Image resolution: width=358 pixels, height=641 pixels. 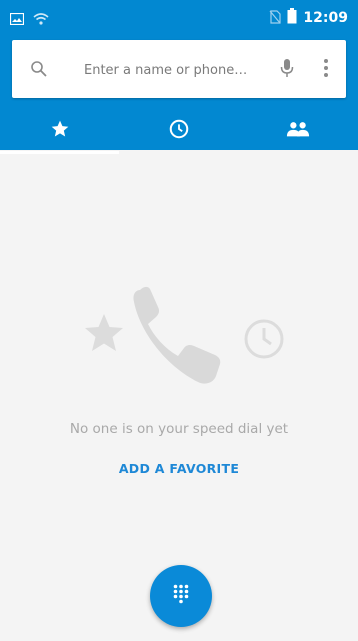 I want to click on empty-speed-dial-illustration, so click(x=187, y=341).